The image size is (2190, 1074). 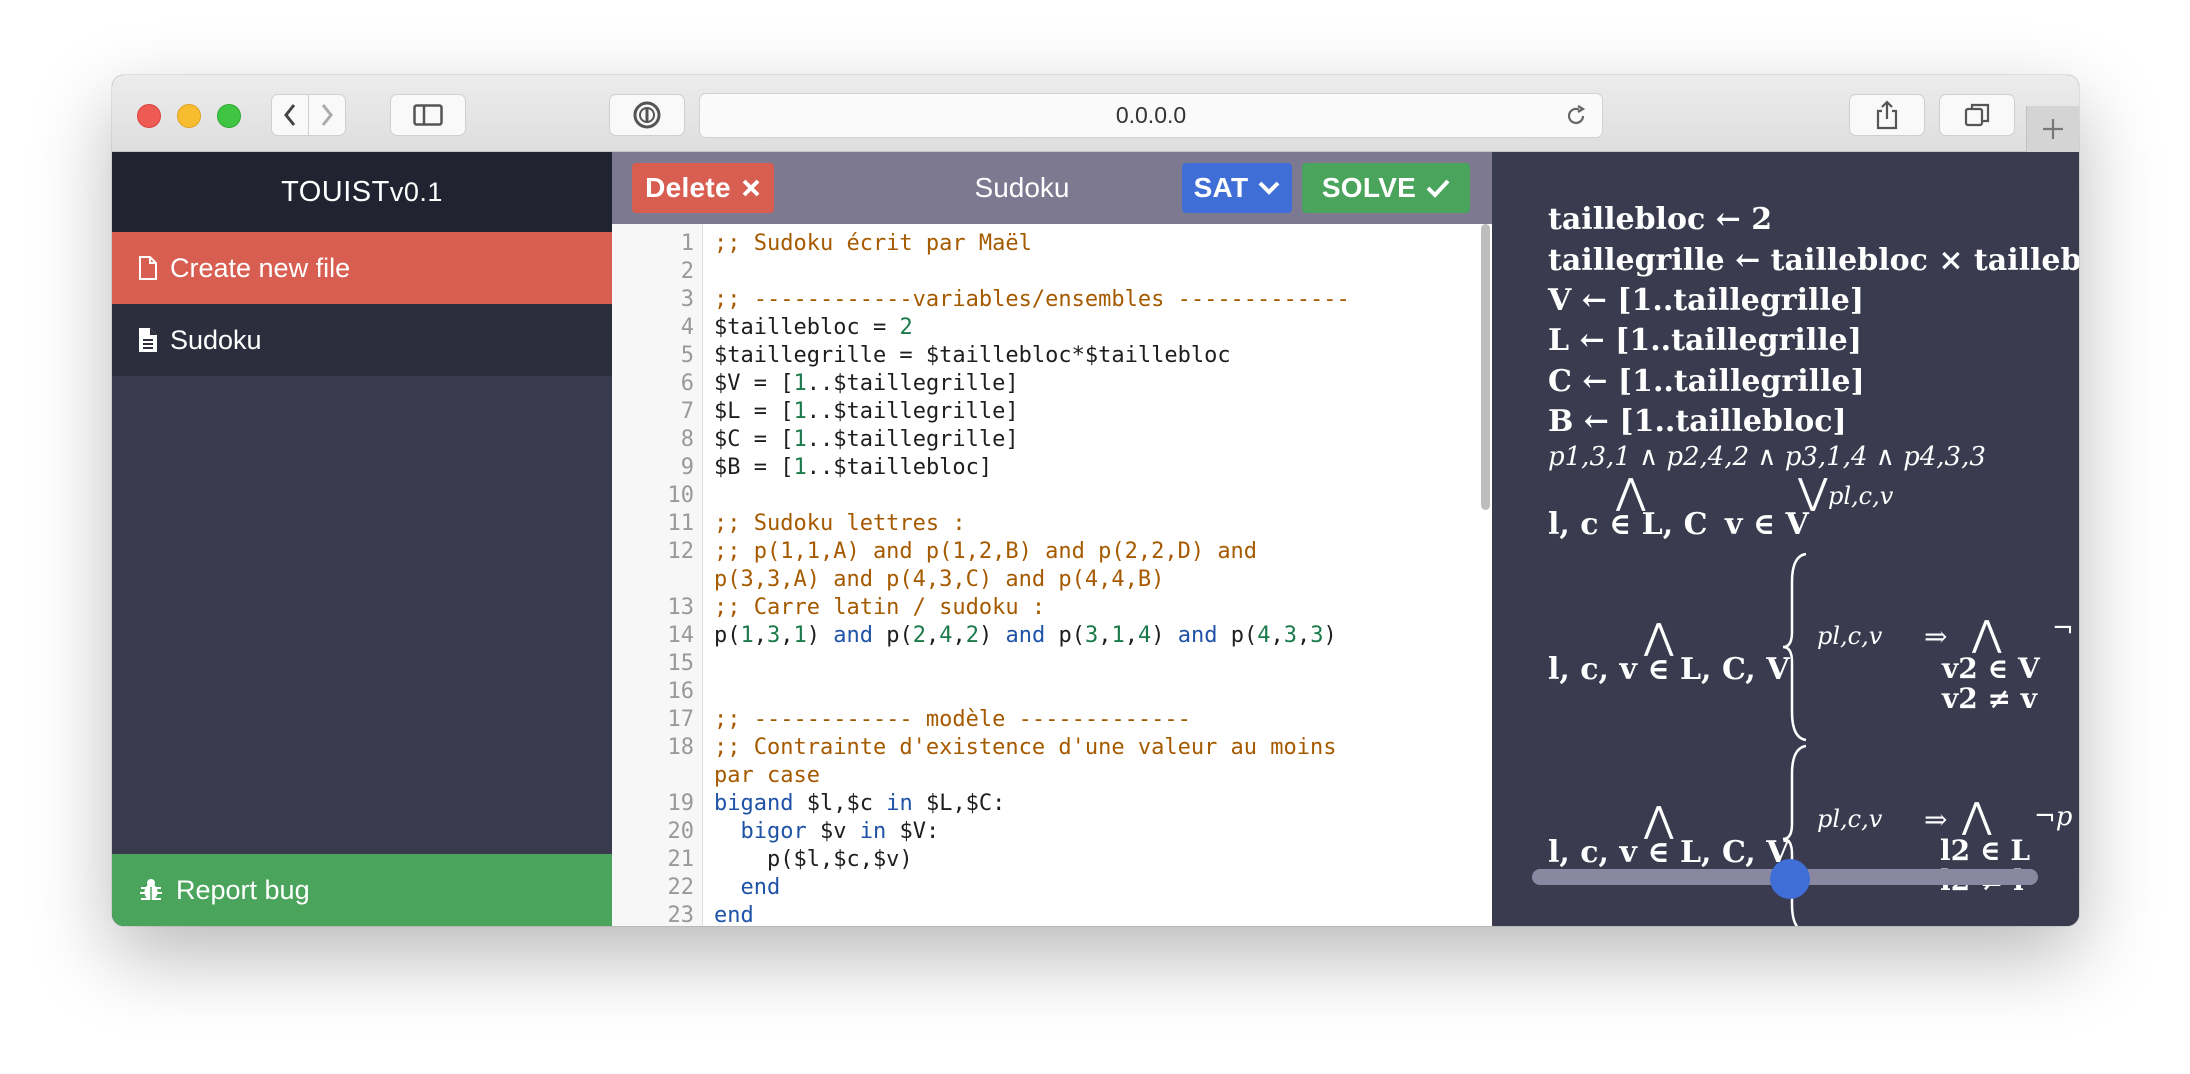 What do you see at coordinates (681, 831) in the screenshot?
I see `line-number: 20` at bounding box center [681, 831].